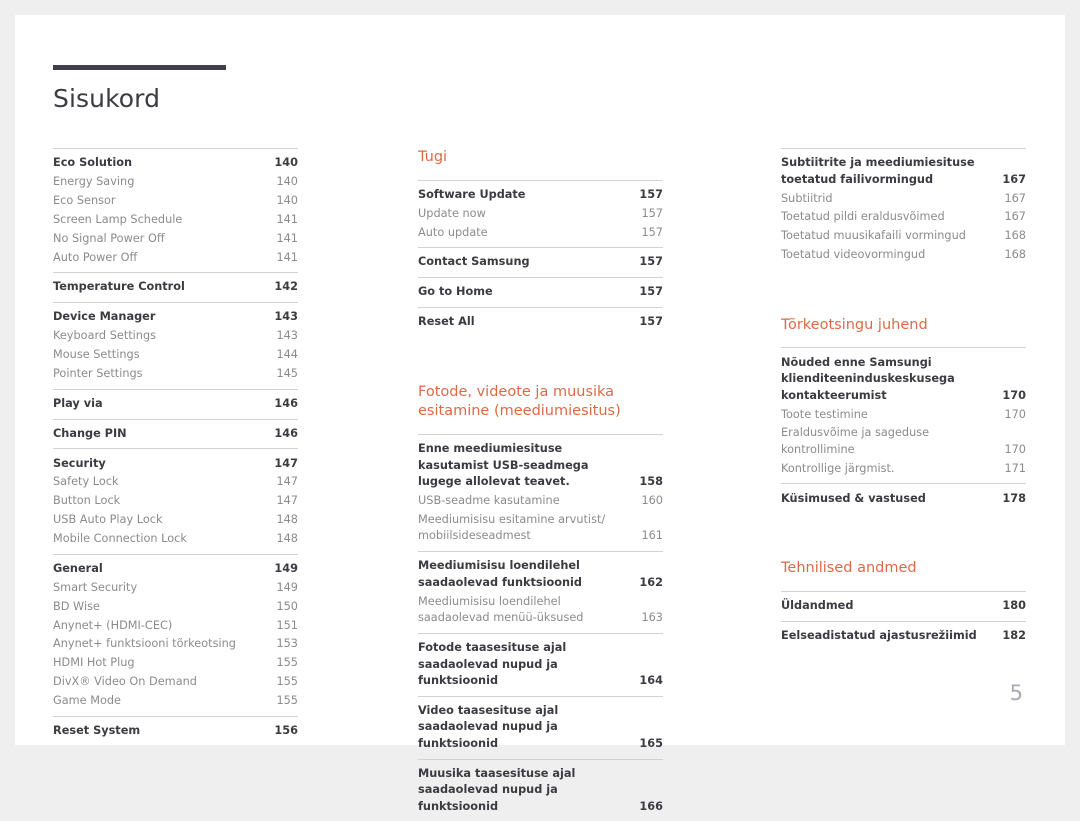  I want to click on toc-entry: Mouse Settings 144, so click(175, 355).